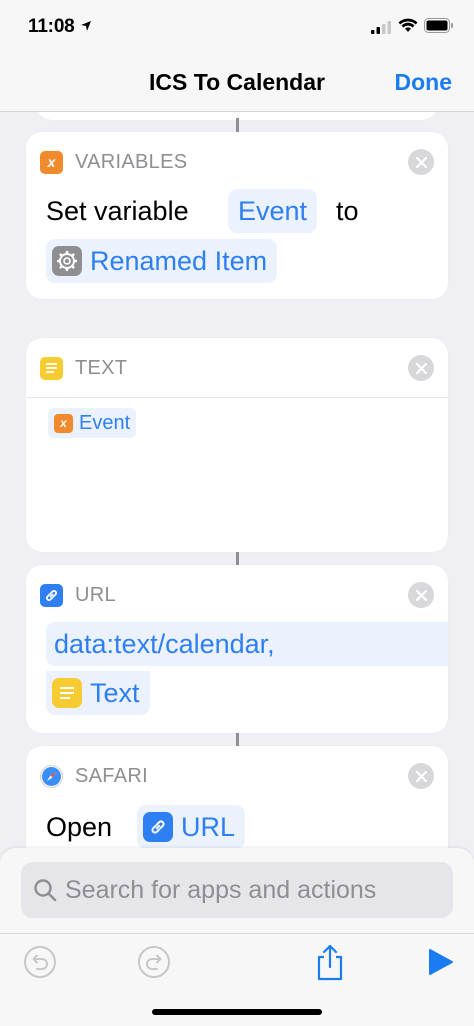  I want to click on action-header: x VARIABLES, so click(113, 162).